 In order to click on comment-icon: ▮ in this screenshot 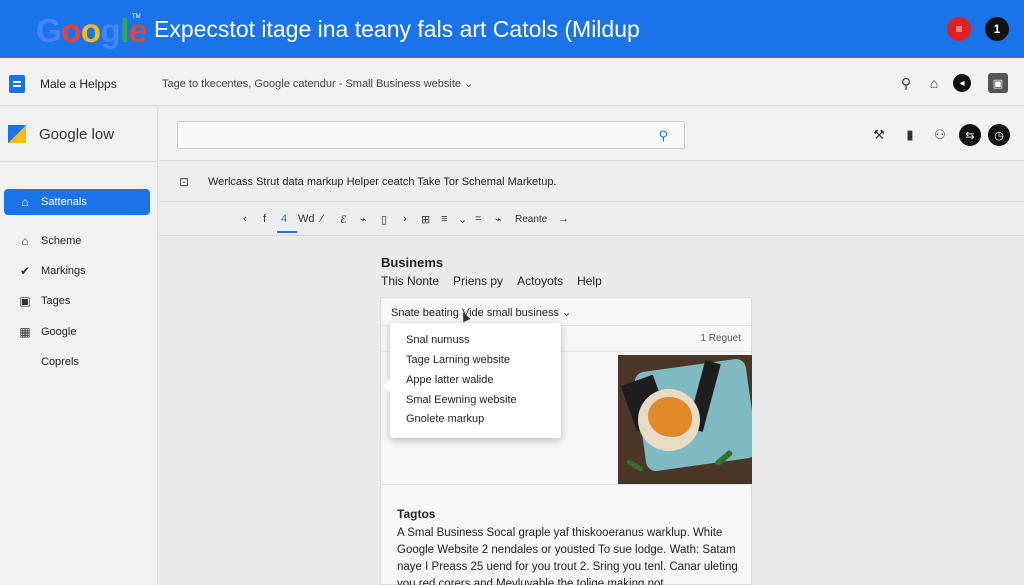, I will do `click(910, 135)`.